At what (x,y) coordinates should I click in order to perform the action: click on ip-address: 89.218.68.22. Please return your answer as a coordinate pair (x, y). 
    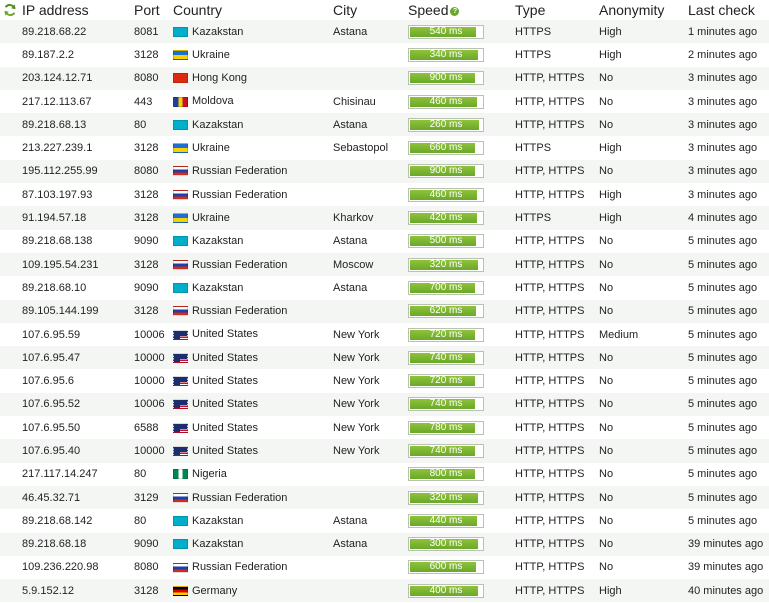
    Looking at the image, I should click on (78, 32).